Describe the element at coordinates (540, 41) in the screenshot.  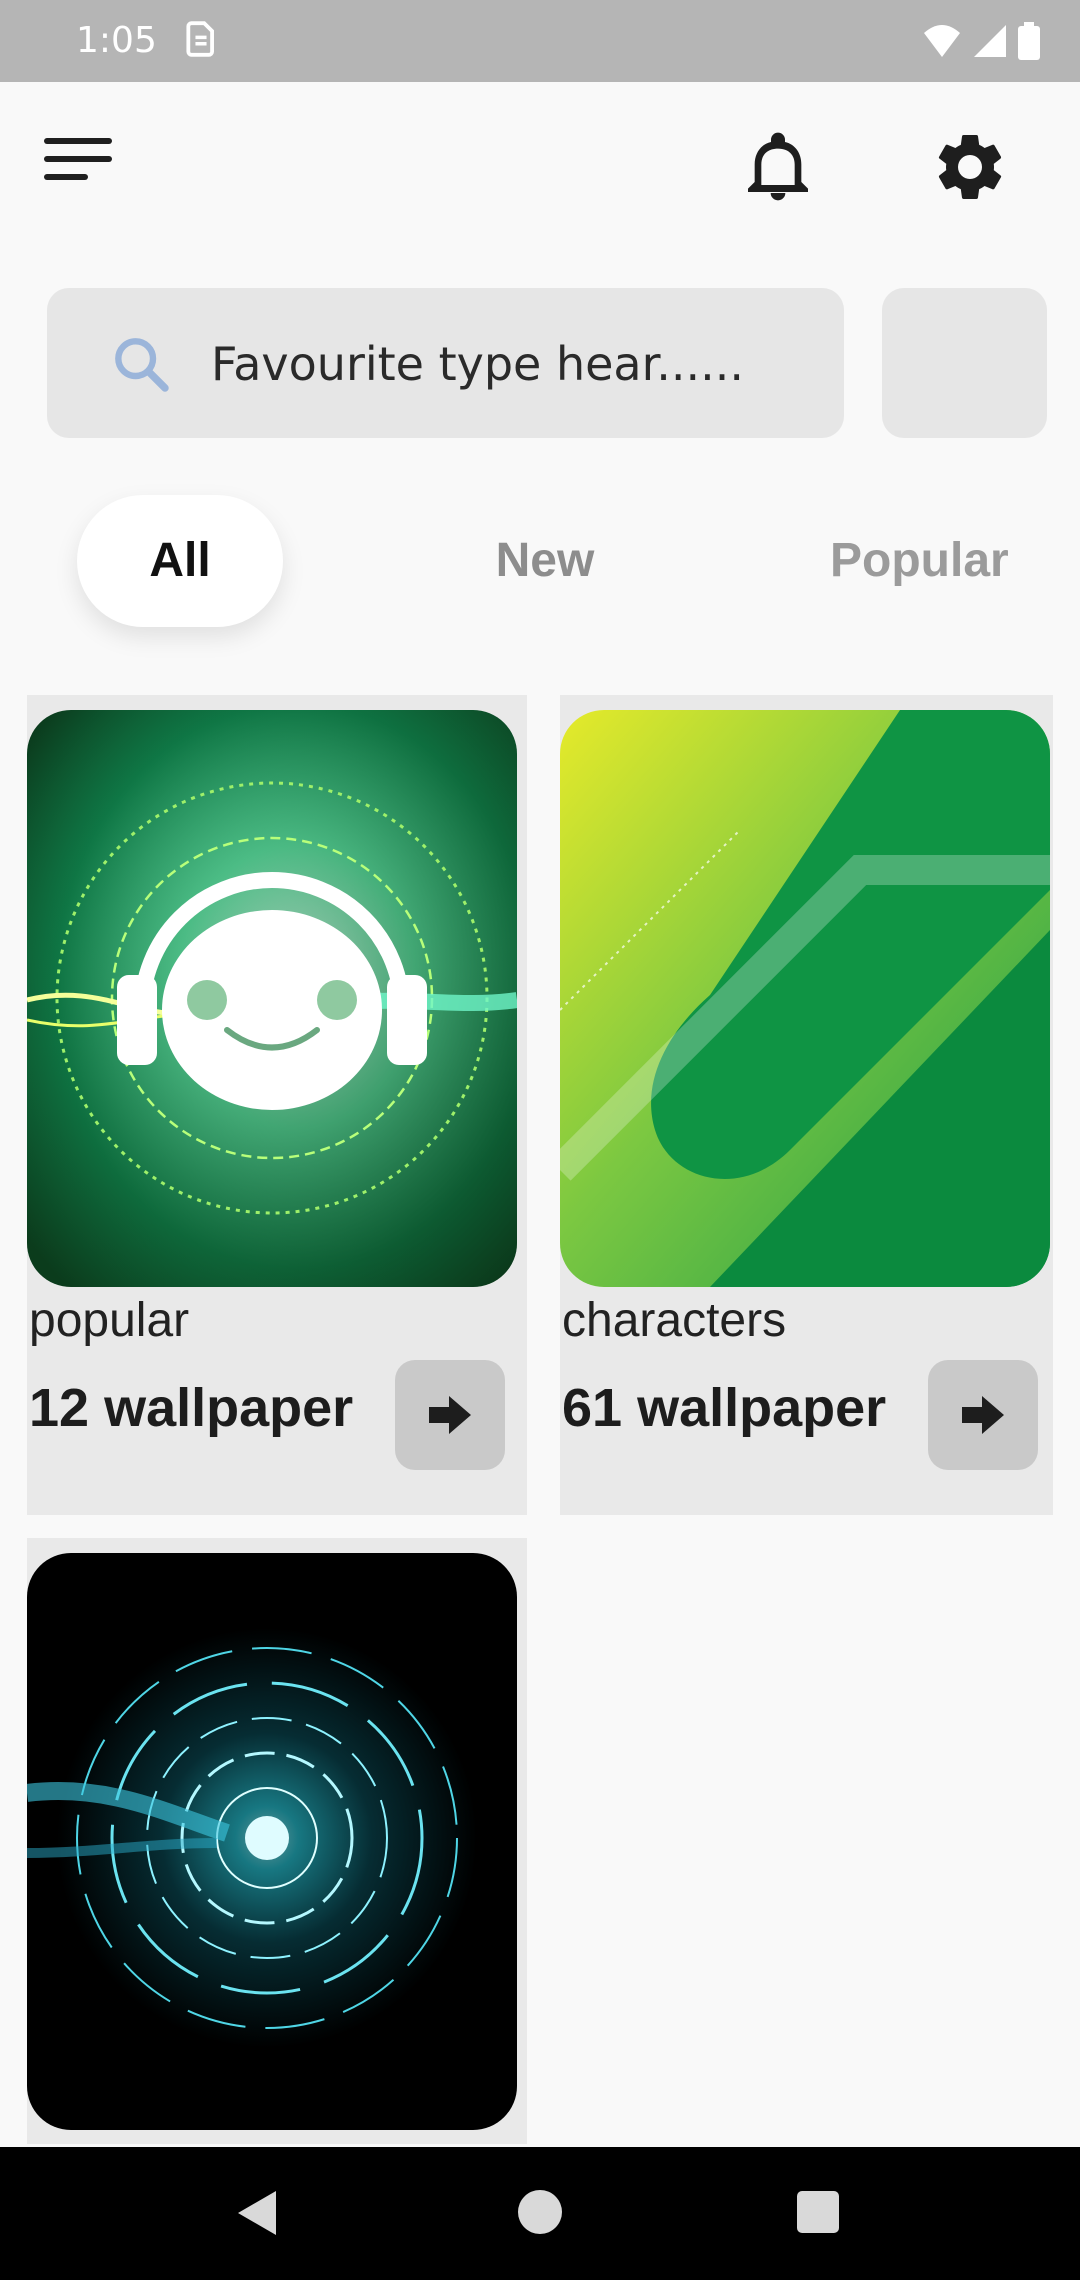
I see `status-bar: 1:05` at that location.